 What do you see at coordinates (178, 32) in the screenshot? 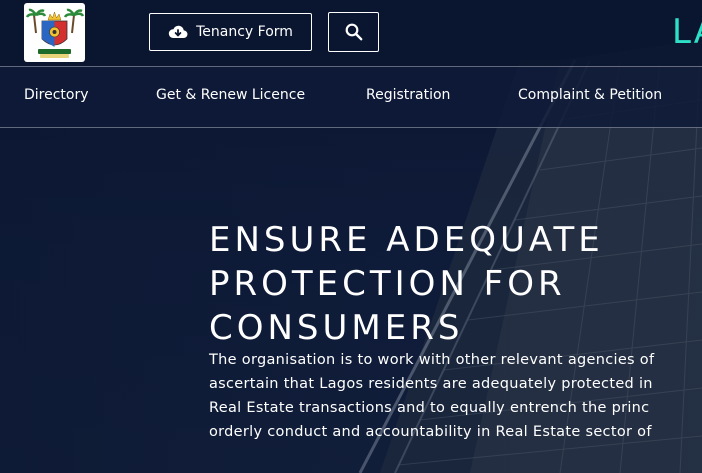
I see `cloud-download-icon` at bounding box center [178, 32].